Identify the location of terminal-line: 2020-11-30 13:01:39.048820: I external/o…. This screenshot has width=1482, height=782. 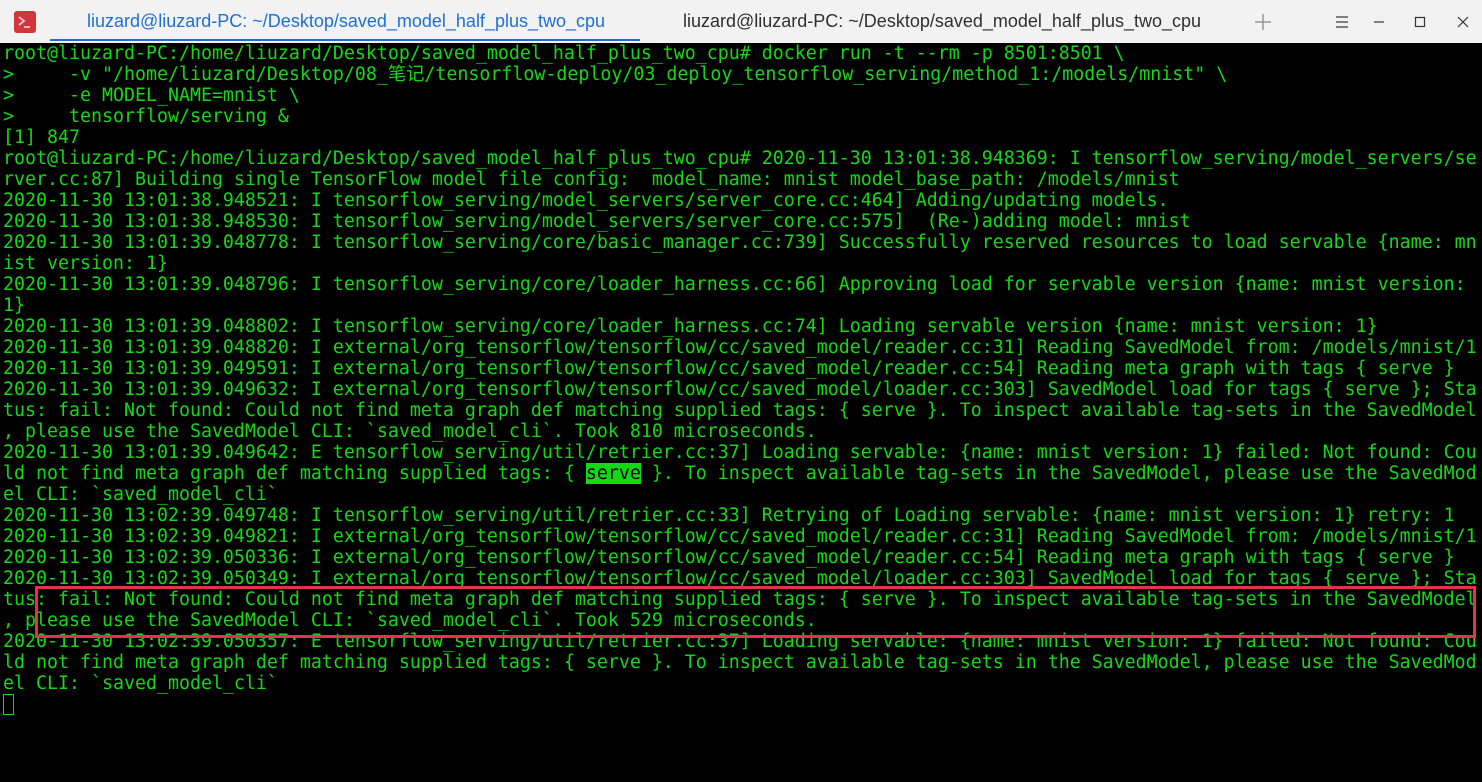
(740, 347).